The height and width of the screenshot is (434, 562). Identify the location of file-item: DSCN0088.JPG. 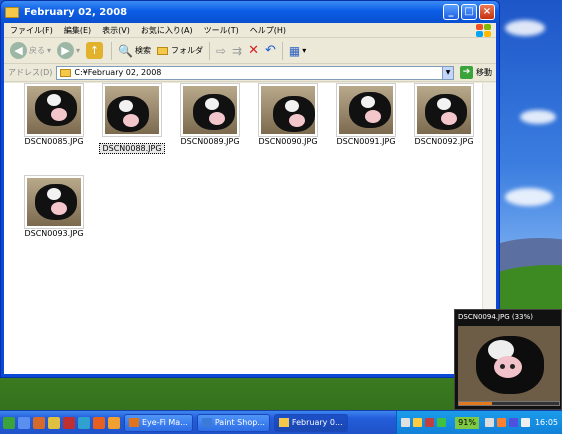
(132, 123).